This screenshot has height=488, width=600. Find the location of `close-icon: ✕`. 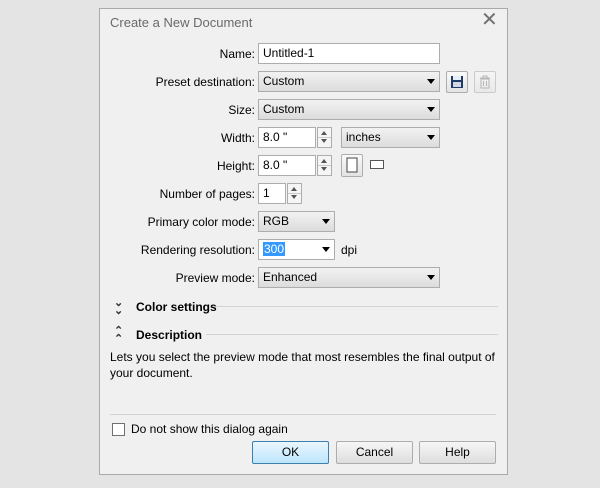

close-icon: ✕ is located at coordinates (489, 20).